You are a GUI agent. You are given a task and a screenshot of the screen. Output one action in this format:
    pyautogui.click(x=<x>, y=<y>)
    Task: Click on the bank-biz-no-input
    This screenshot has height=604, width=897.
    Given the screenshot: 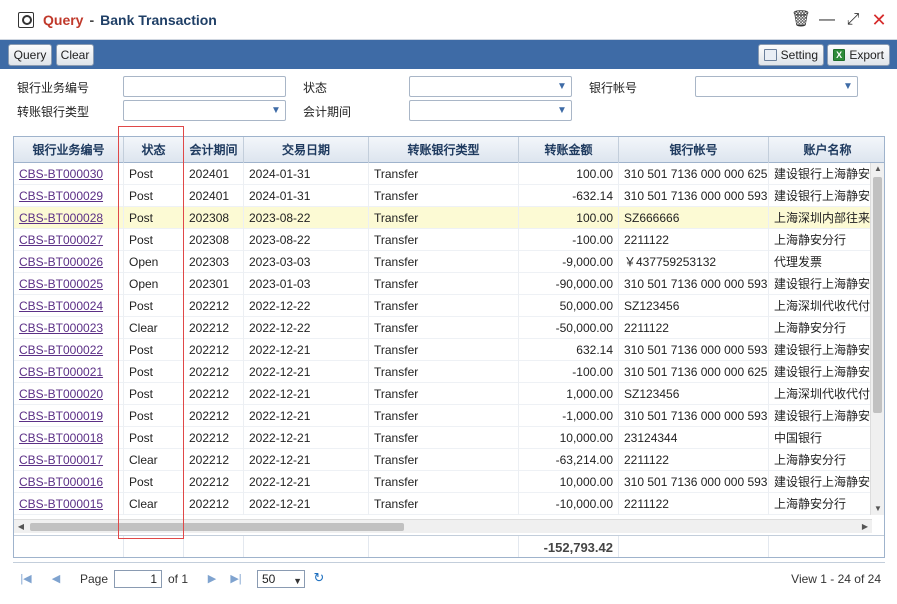 What is the action you would take?
    pyautogui.click(x=204, y=86)
    